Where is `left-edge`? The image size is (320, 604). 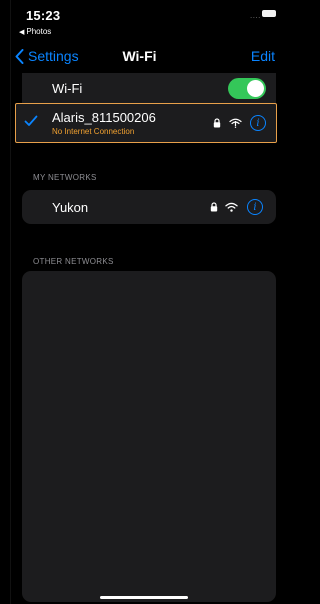
left-edge is located at coordinates (10, 302).